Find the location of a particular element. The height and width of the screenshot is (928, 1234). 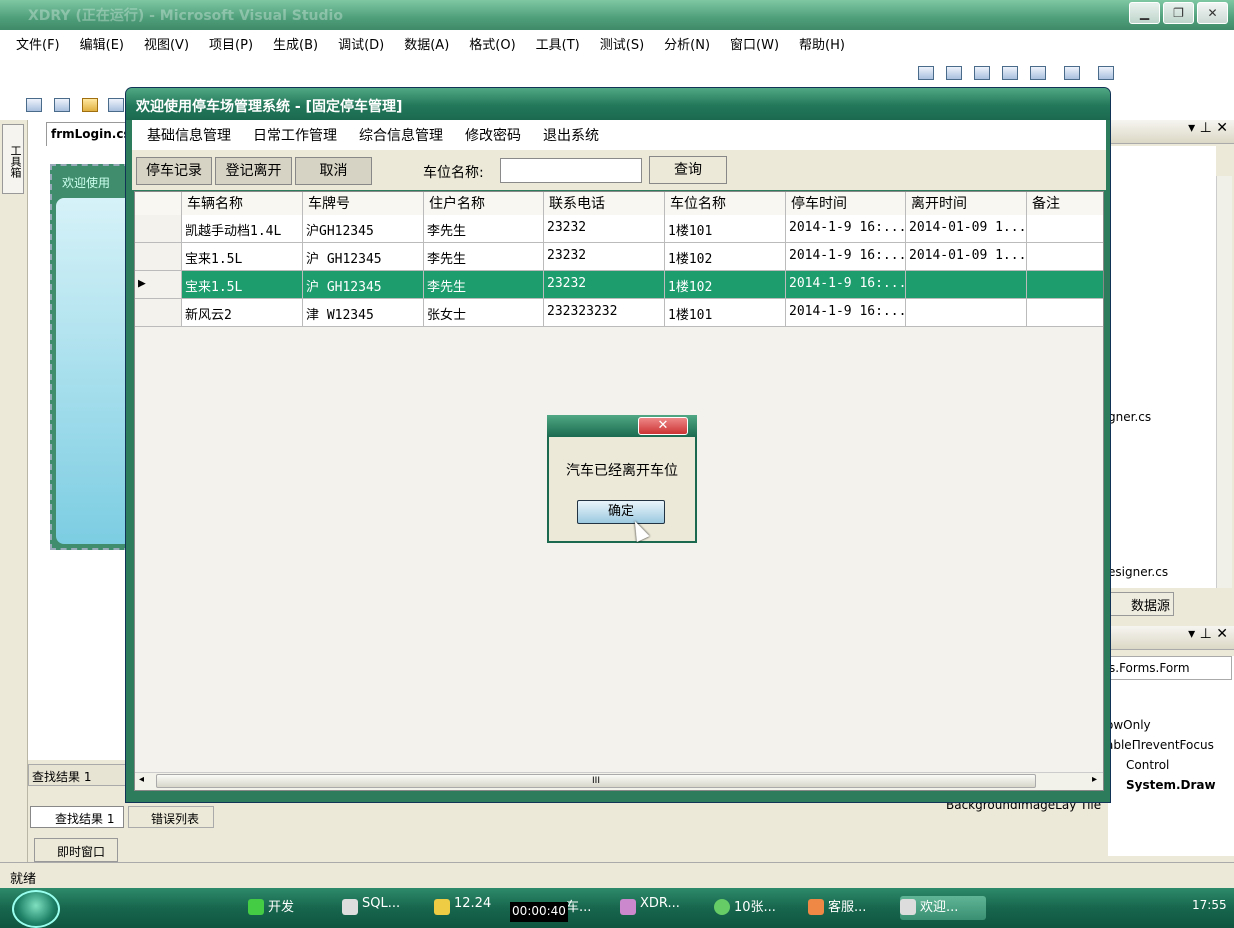

tab-data-sources: 数据源 is located at coordinates (1142, 604).